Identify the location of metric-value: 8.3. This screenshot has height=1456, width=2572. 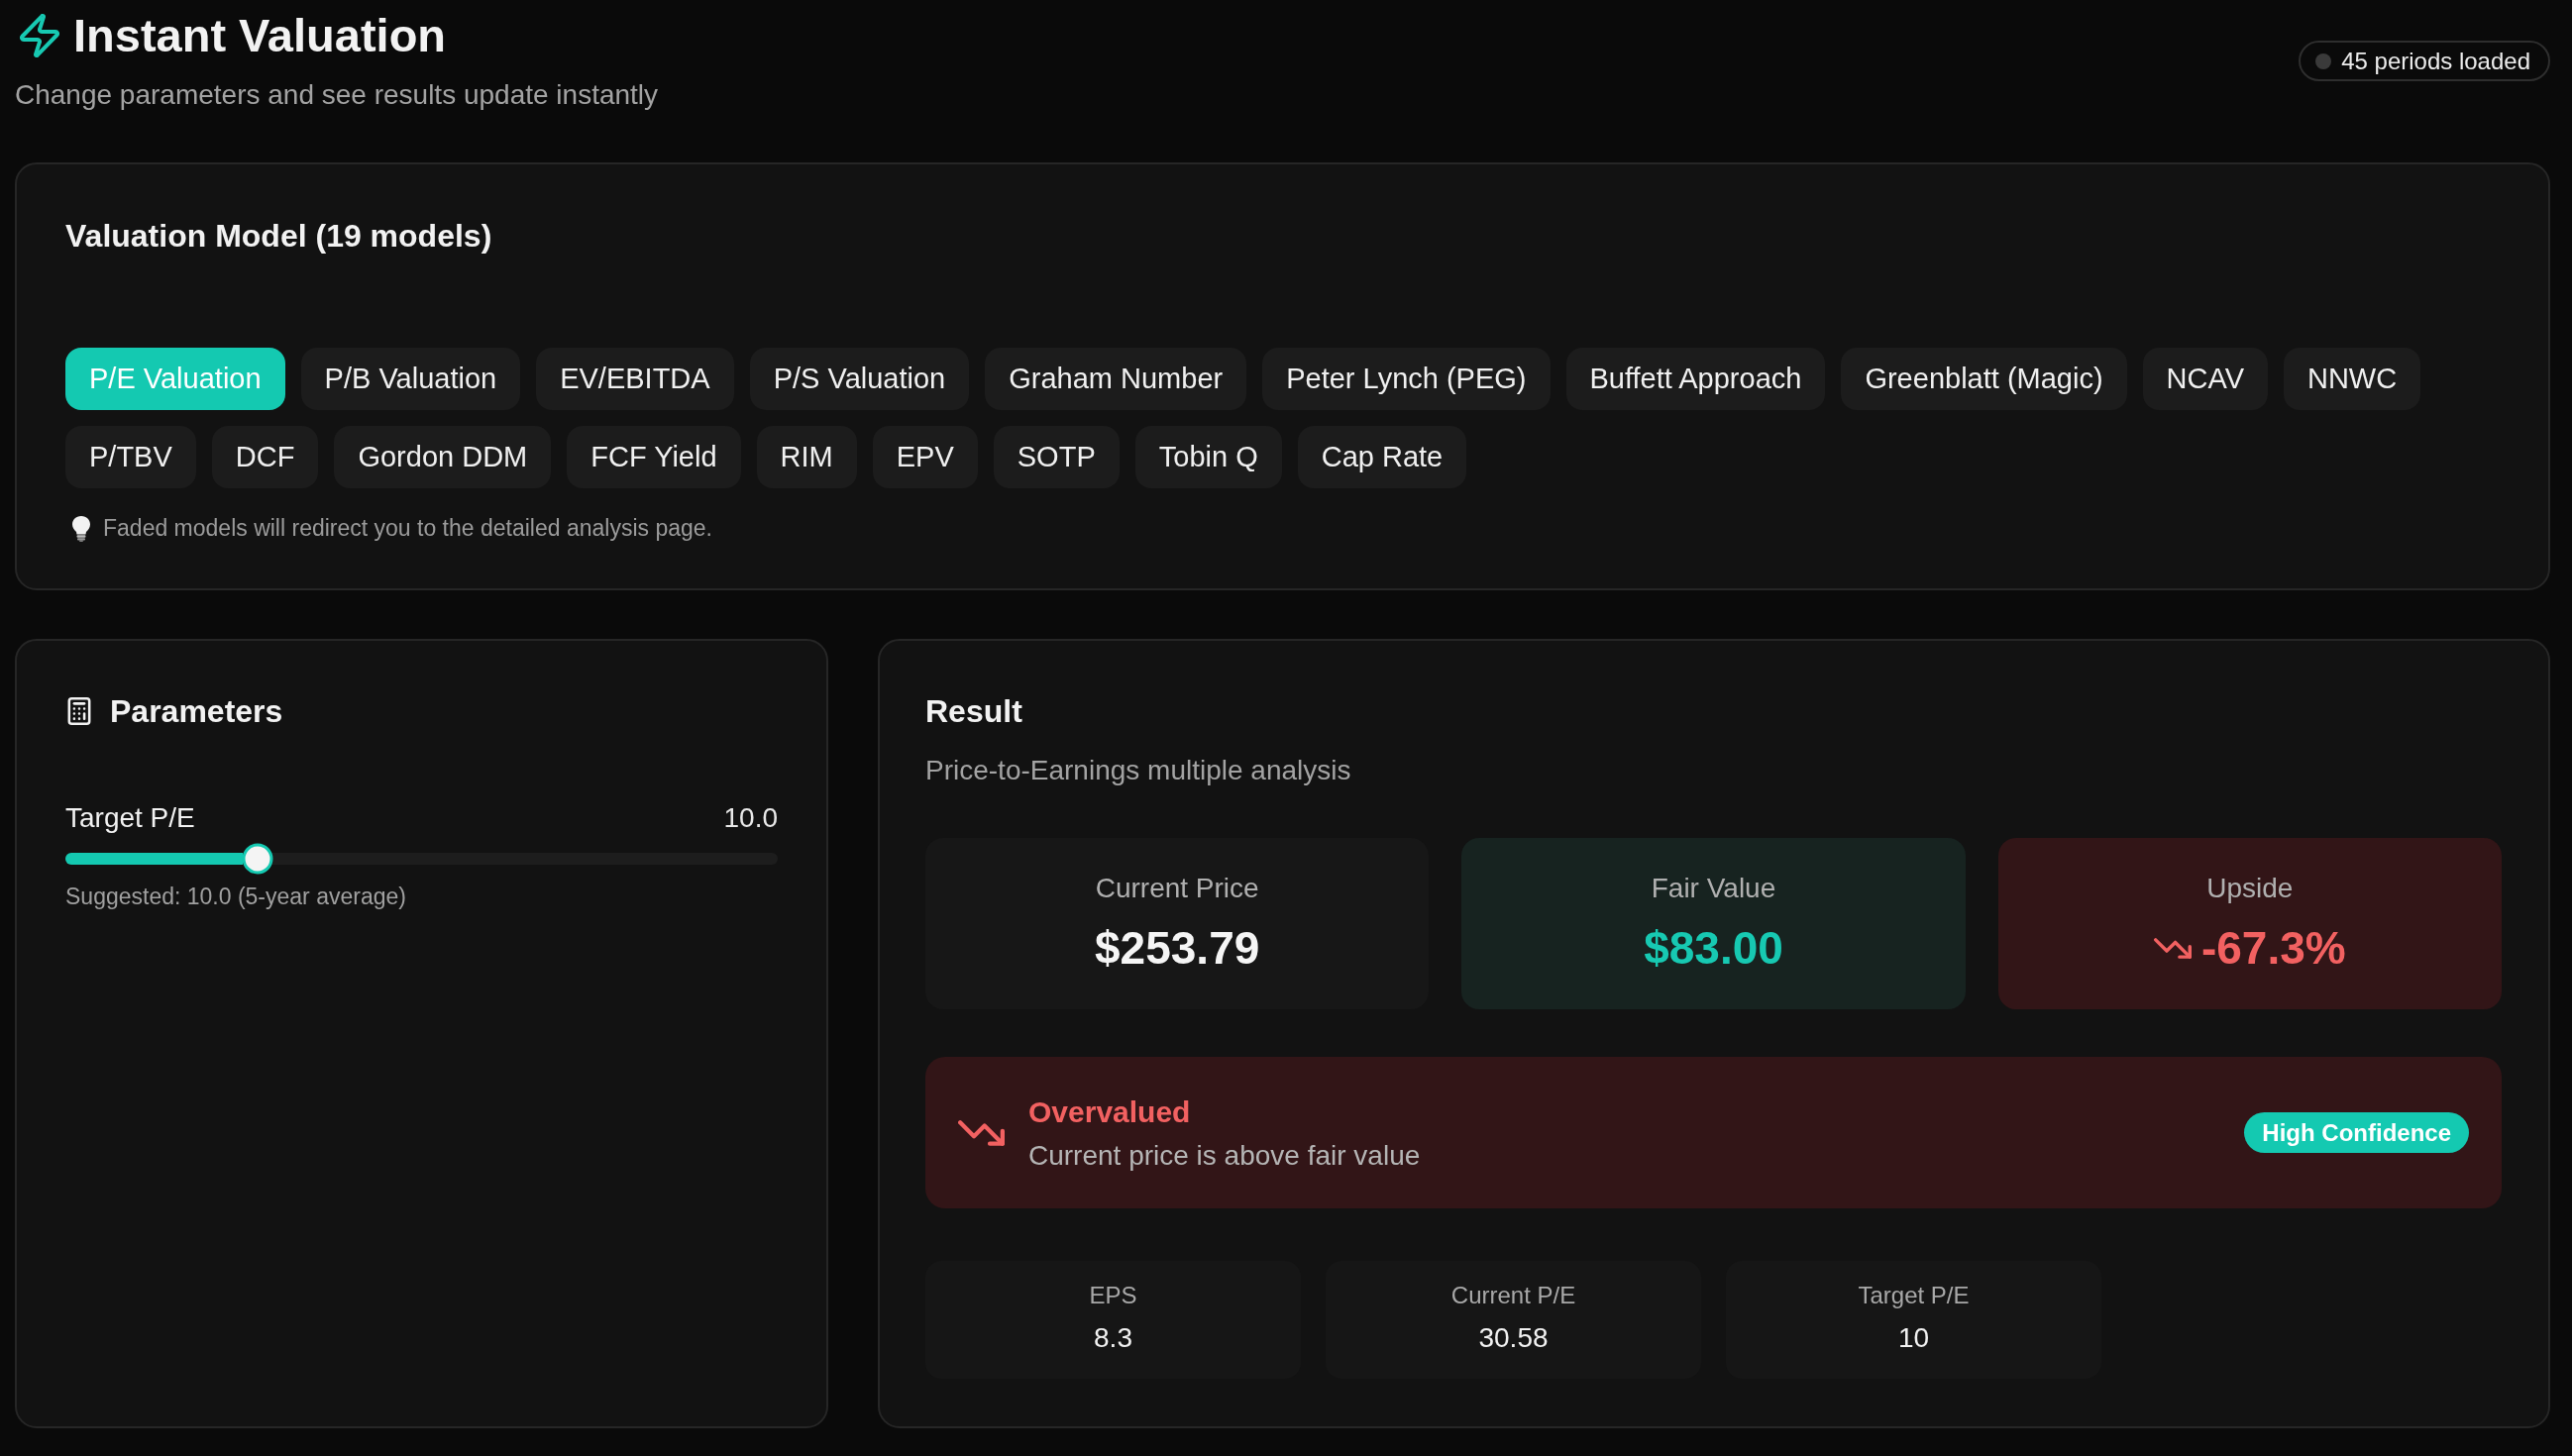
(1113, 1338).